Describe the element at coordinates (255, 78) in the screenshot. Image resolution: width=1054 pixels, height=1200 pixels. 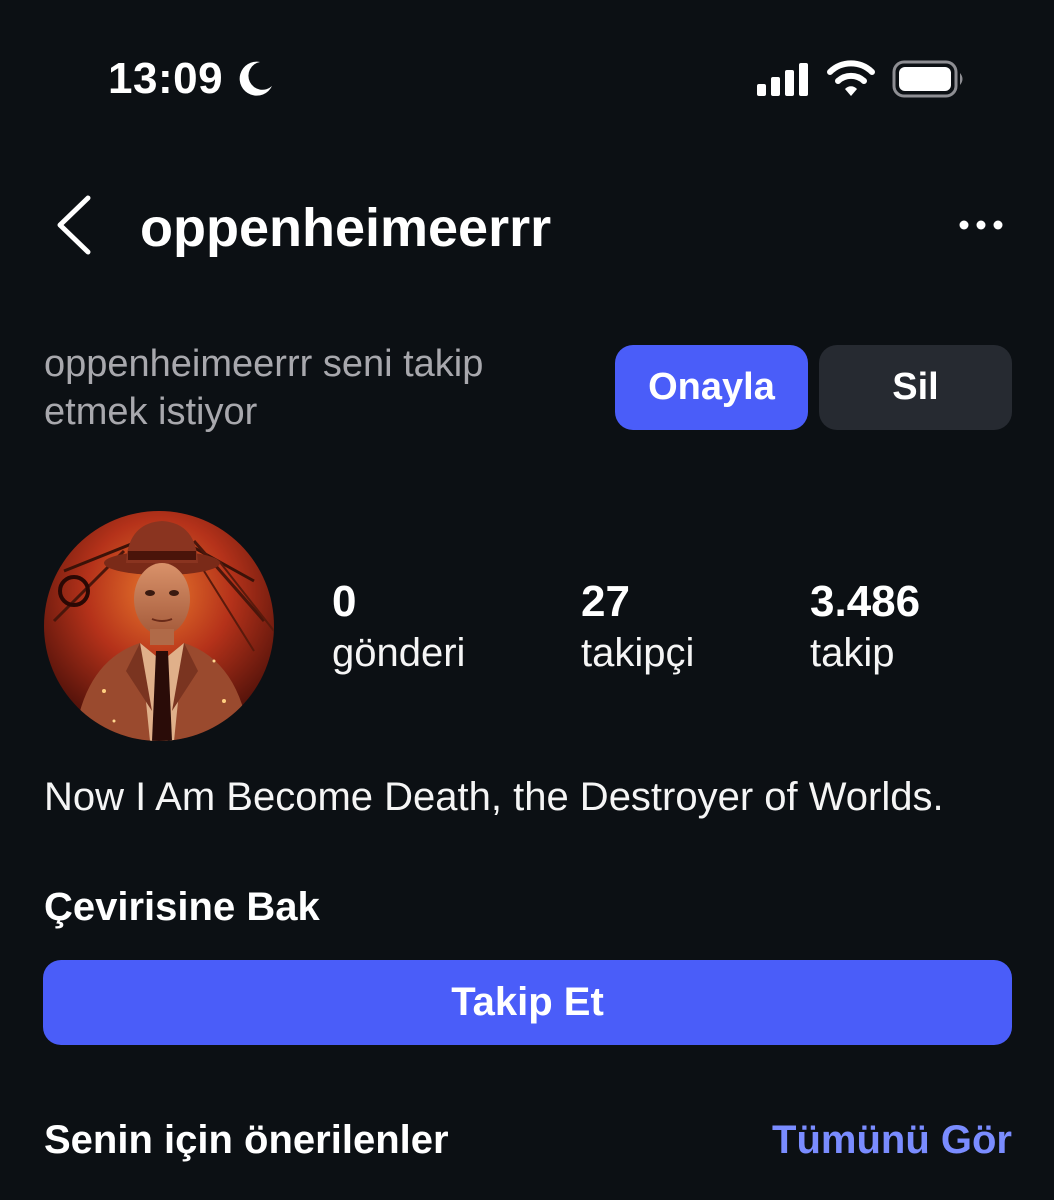
I see `moon-icon` at that location.